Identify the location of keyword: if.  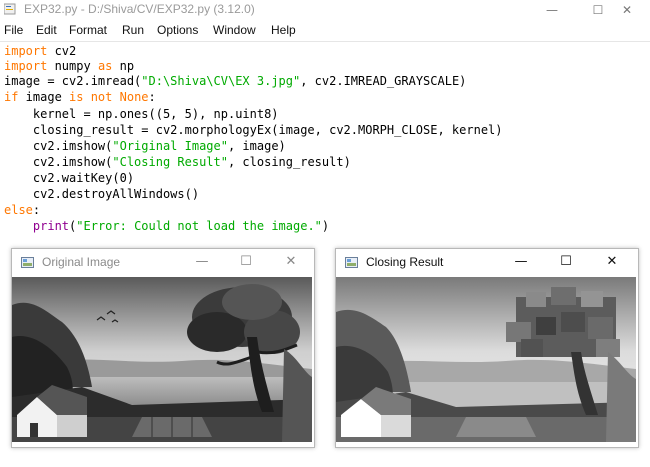
(11, 97).